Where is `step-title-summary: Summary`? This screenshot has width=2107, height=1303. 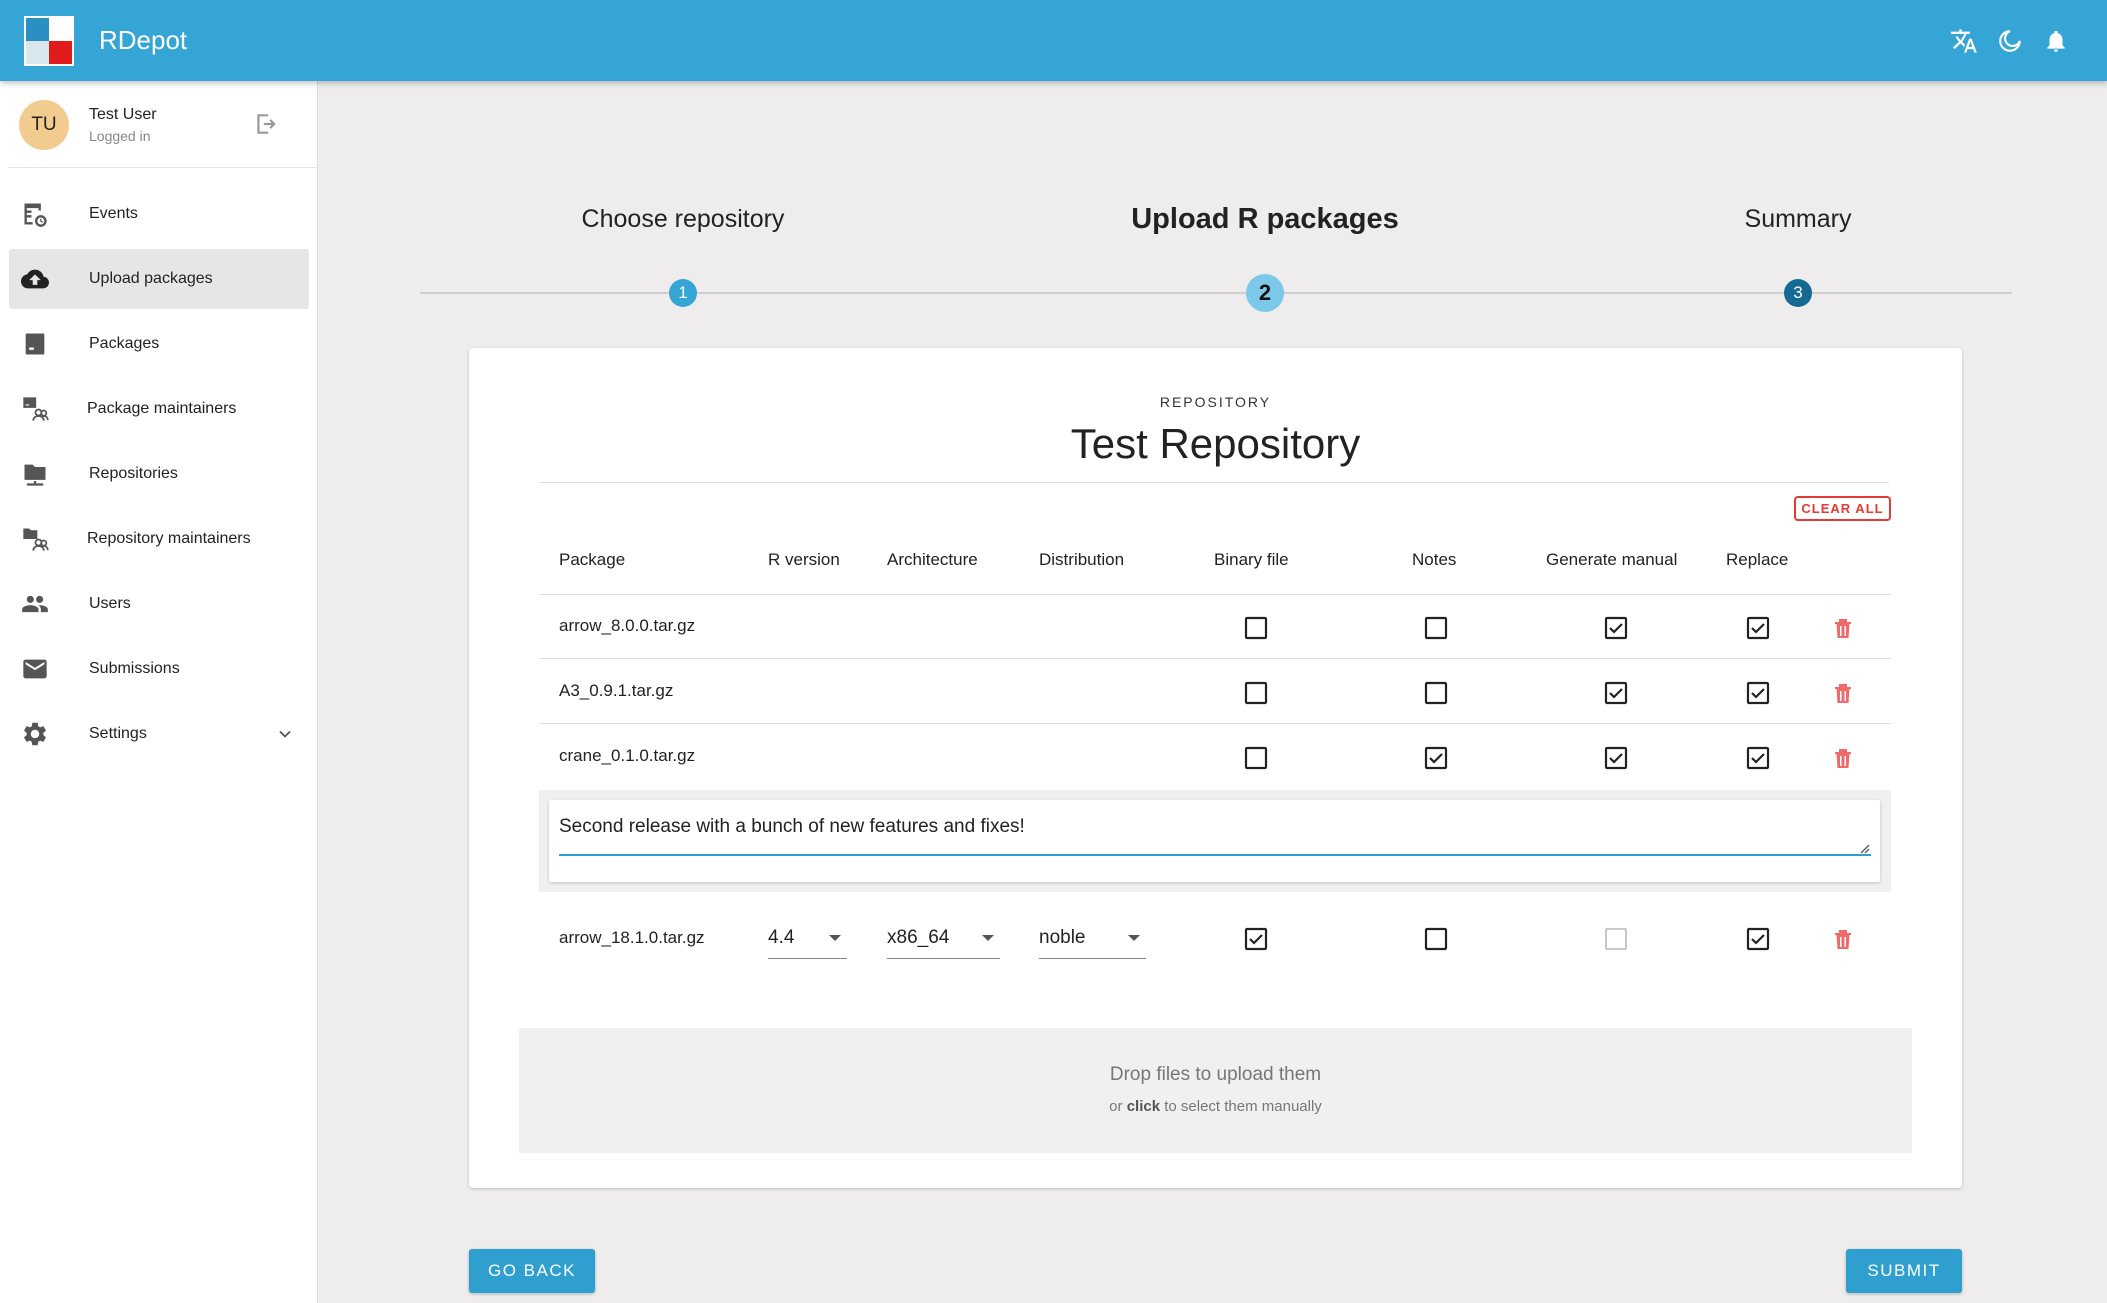 step-title-summary: Summary is located at coordinates (1798, 219).